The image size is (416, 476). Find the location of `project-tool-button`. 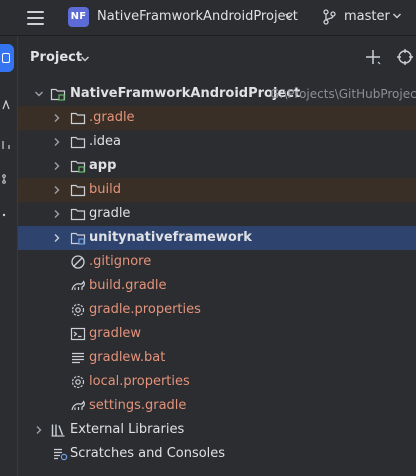

project-tool-button is located at coordinates (7, 58).